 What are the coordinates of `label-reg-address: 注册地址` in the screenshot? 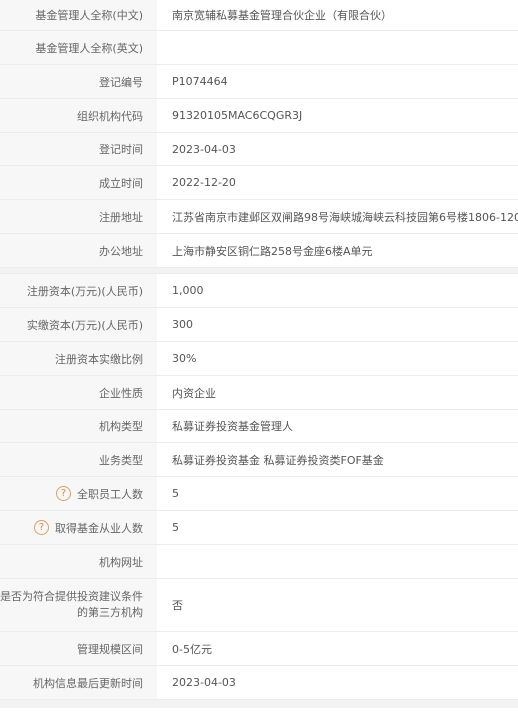 It's located at (78, 216).